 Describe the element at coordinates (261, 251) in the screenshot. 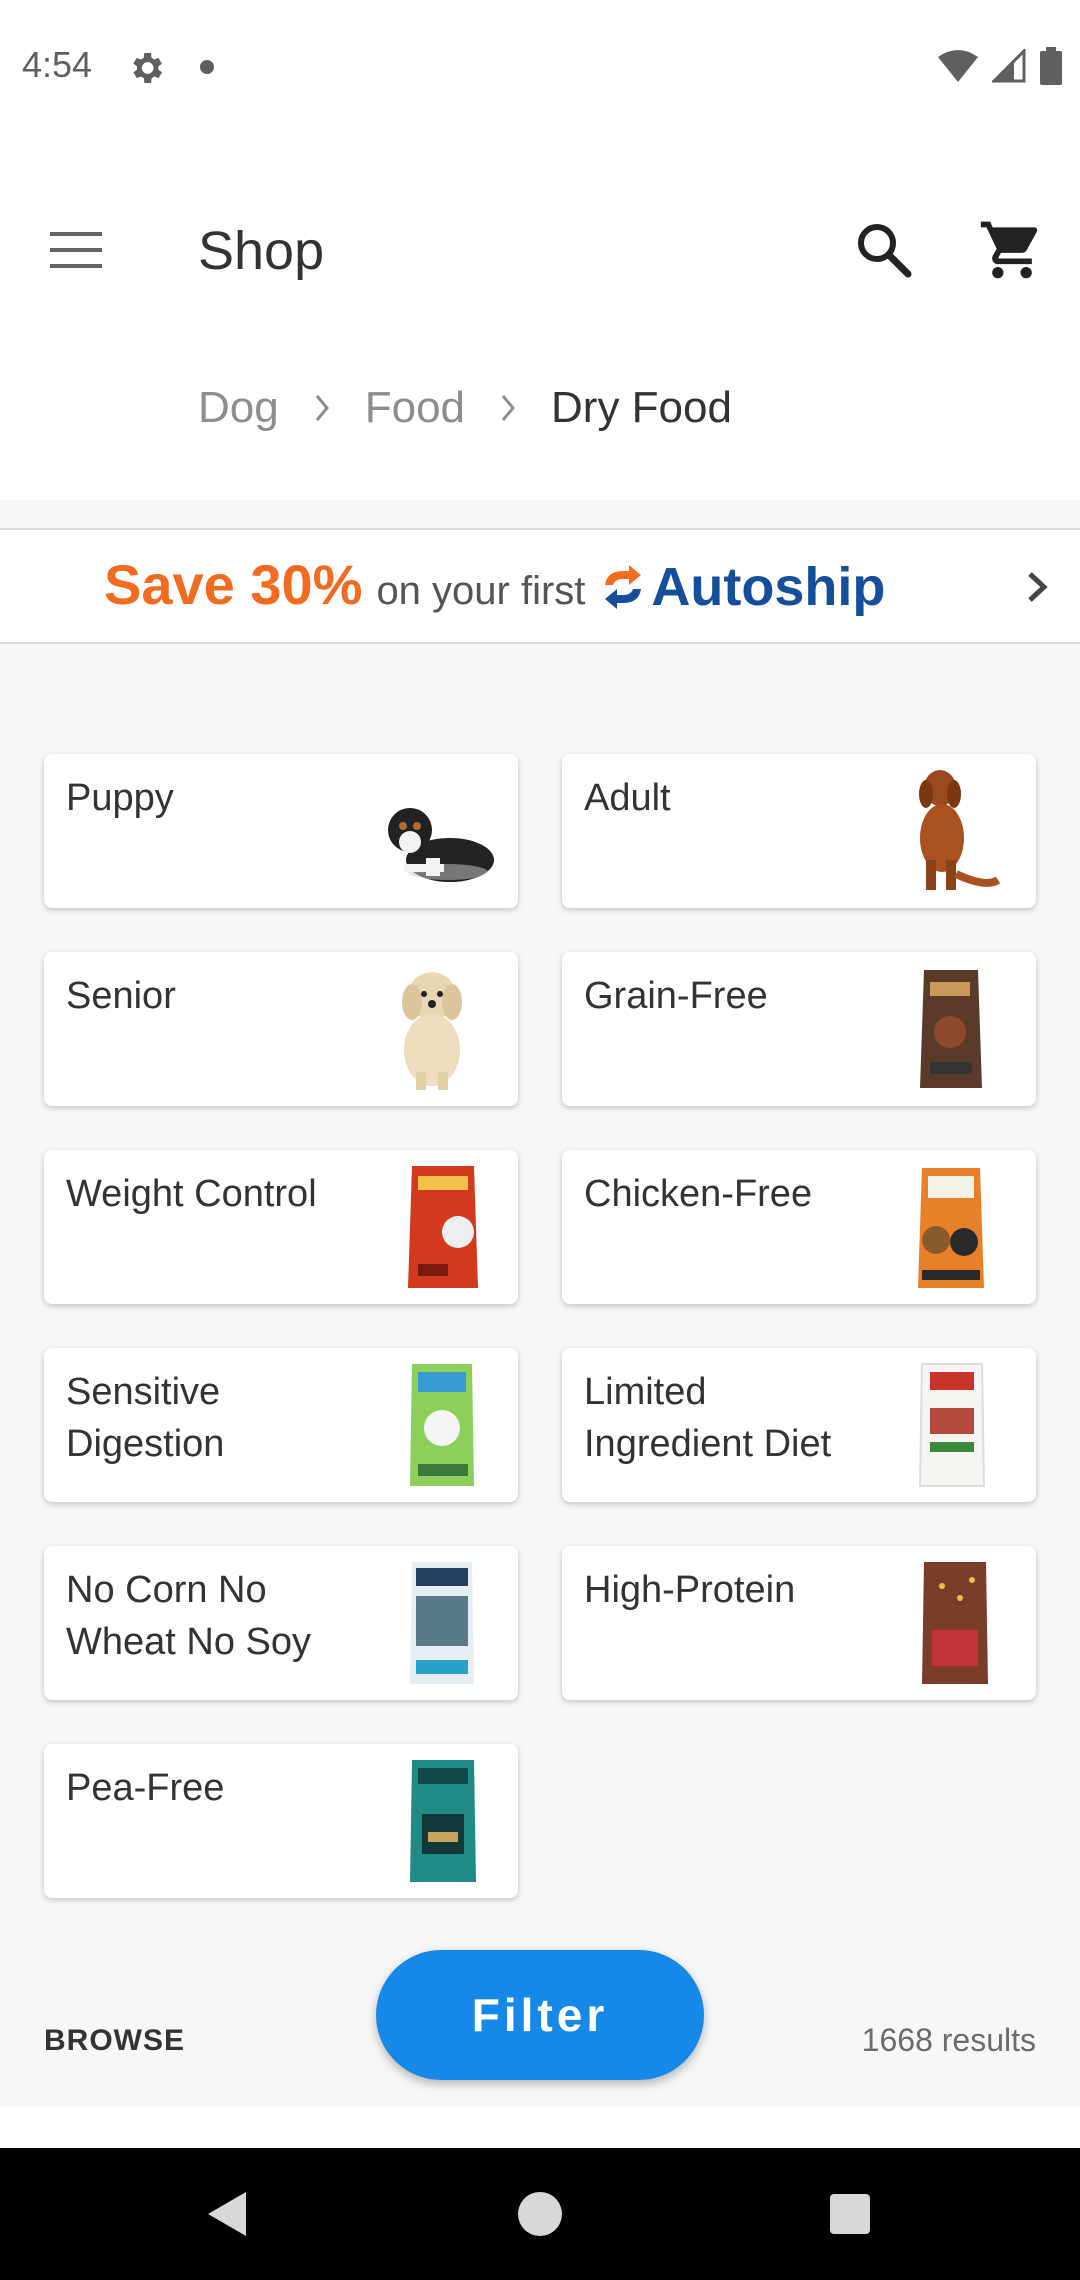

I see `page-title: Shop` at that location.